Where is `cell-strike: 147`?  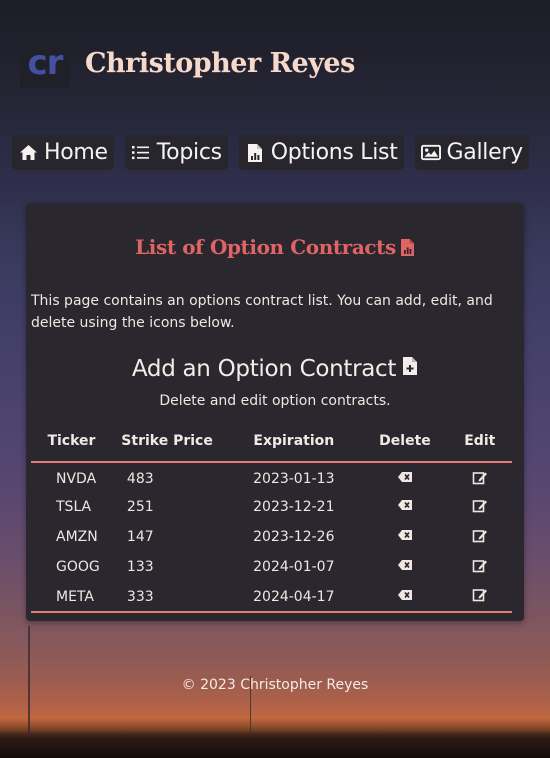 cell-strike: 147 is located at coordinates (140, 537).